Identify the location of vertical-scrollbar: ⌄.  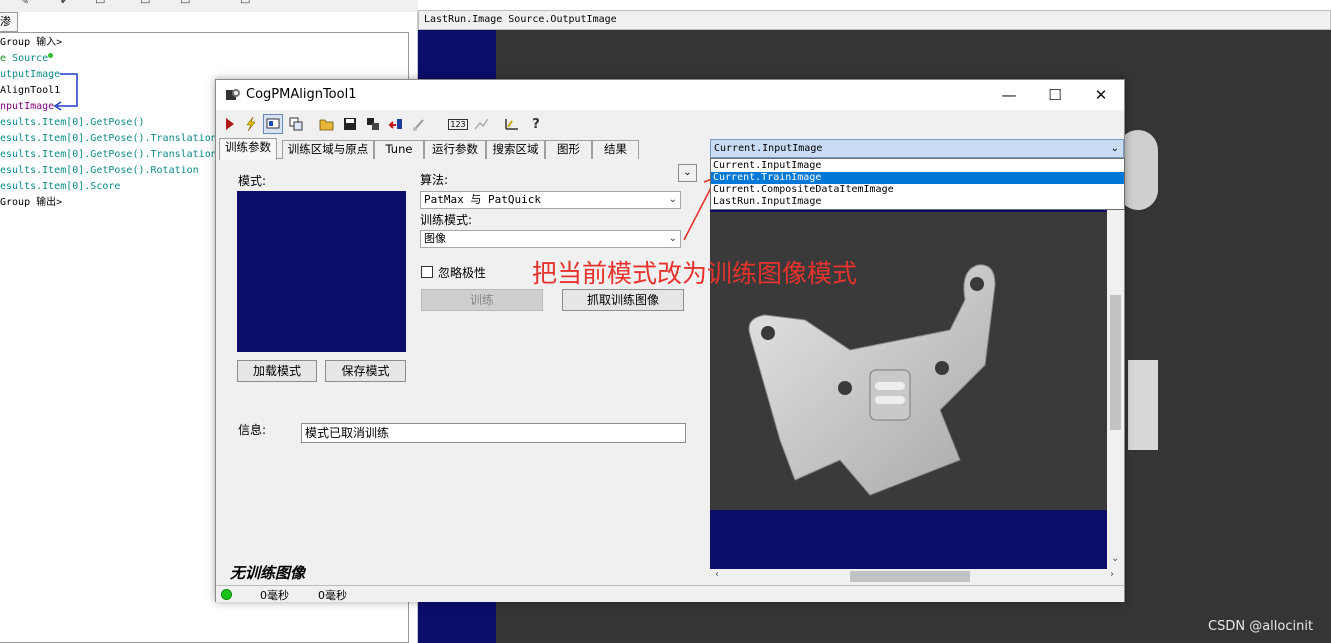
(1115, 364).